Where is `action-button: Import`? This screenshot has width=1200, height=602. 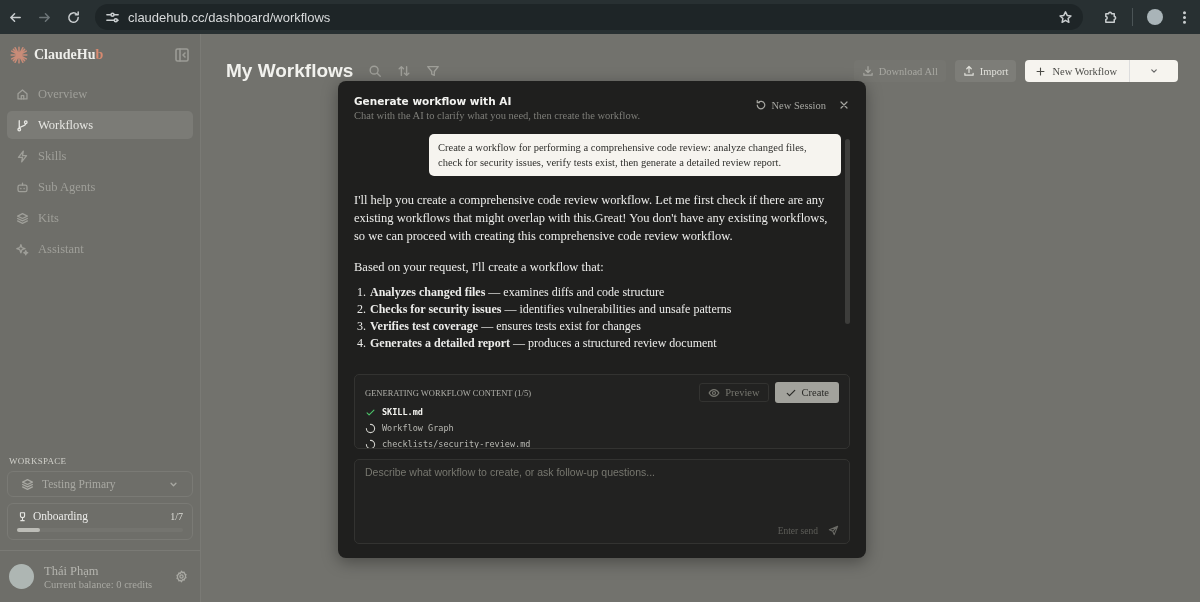
action-button: Import is located at coordinates (985, 71).